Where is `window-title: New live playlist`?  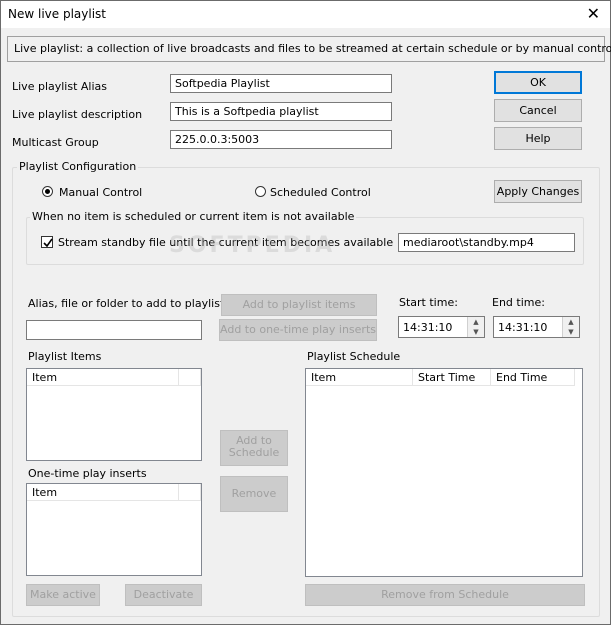 window-title: New live playlist is located at coordinates (57, 14).